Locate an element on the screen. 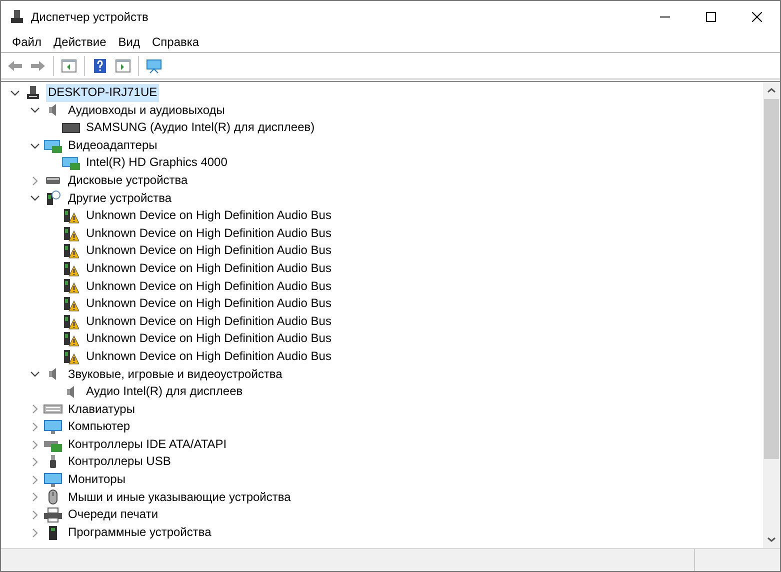 The height and width of the screenshot is (572, 781). unknown-device-icon is located at coordinates (53, 198).